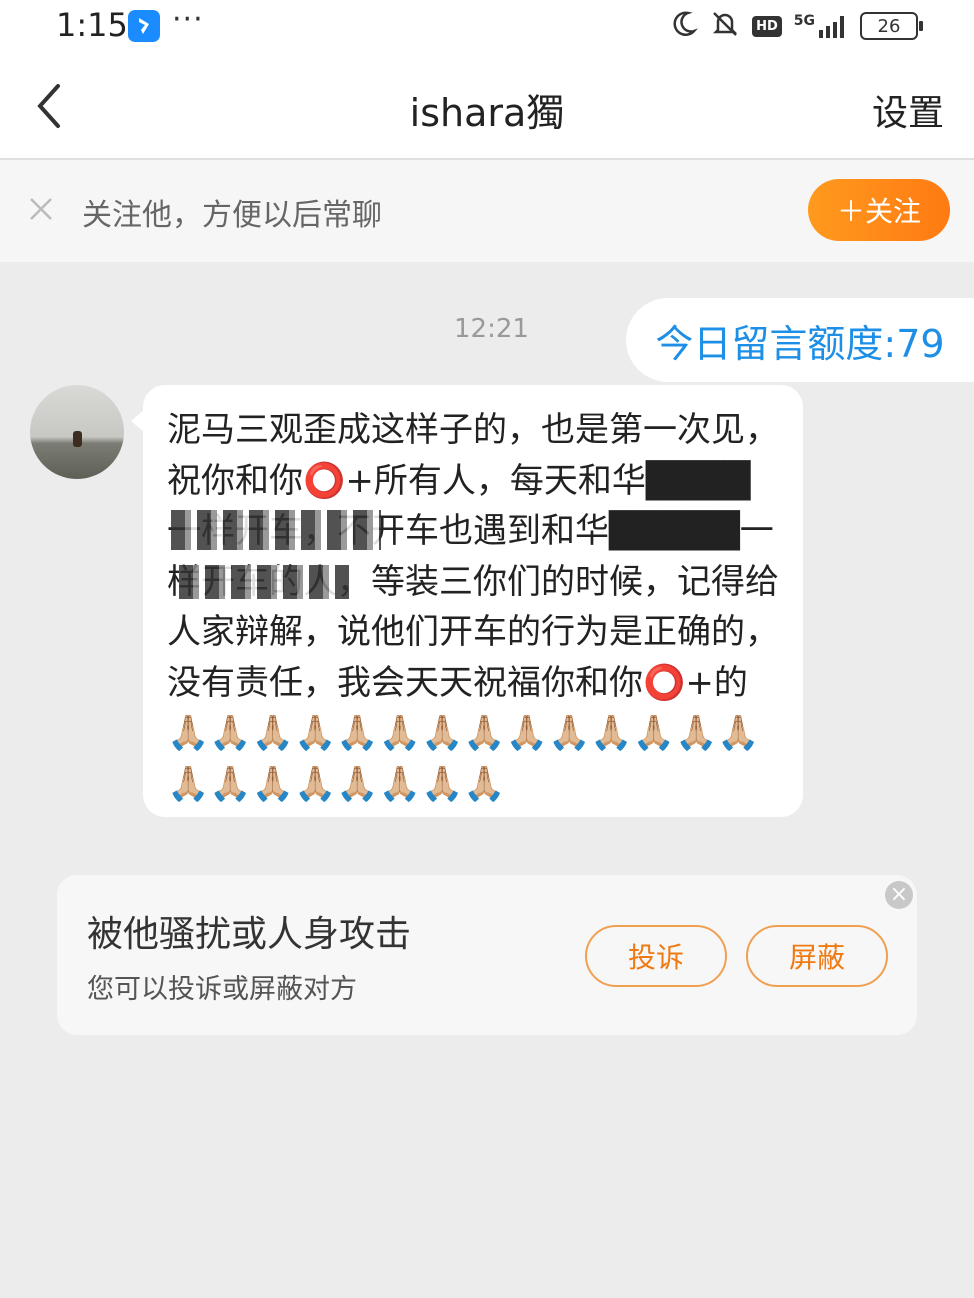 Image resolution: width=974 pixels, height=1298 pixels. I want to click on signal-icon: 5G, so click(821, 26).